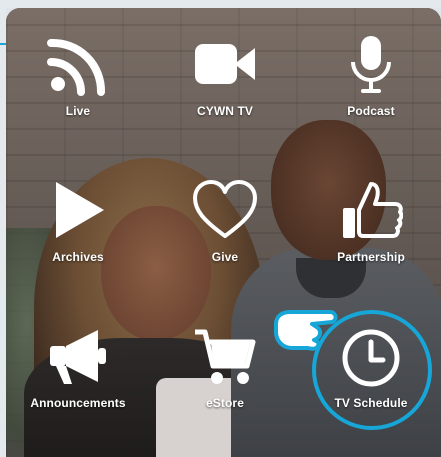 This screenshot has width=441, height=457. What do you see at coordinates (78, 257) in the screenshot?
I see `menu-item-label: Archives` at bounding box center [78, 257].